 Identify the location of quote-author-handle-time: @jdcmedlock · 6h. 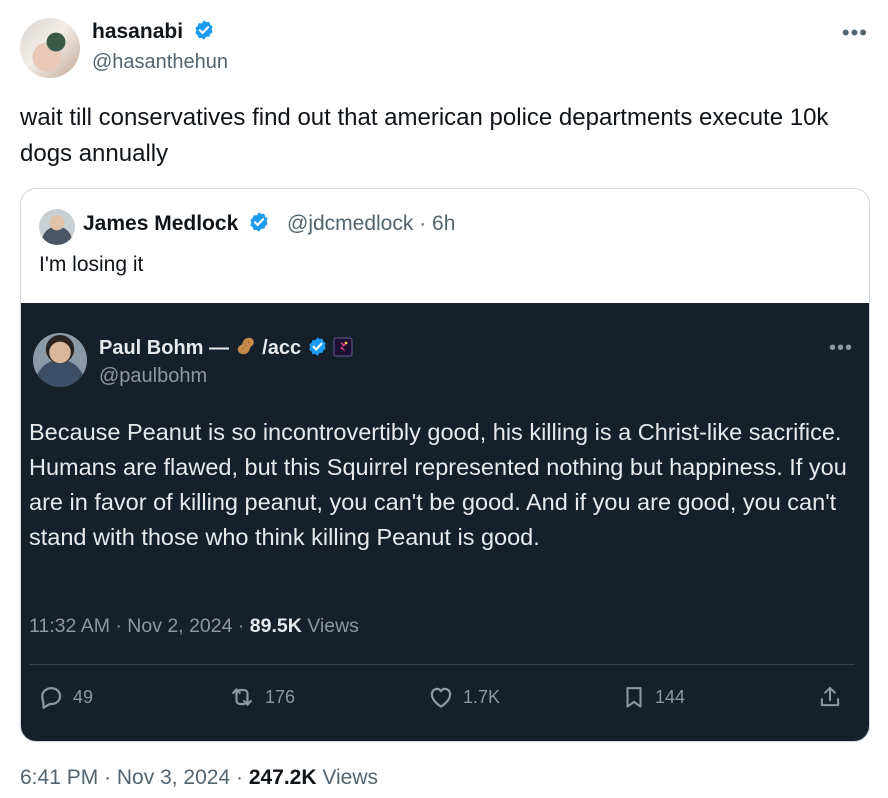
(371, 223).